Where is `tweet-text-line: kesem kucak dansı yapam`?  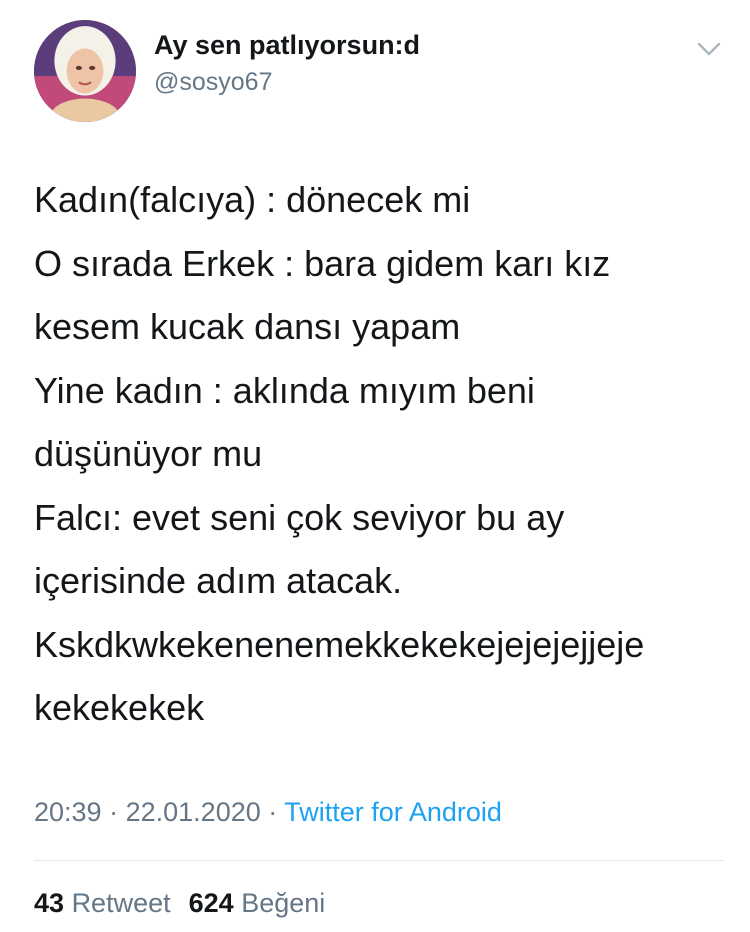
tweet-text-line: kesem kucak dansı yapam is located at coordinates (247, 326).